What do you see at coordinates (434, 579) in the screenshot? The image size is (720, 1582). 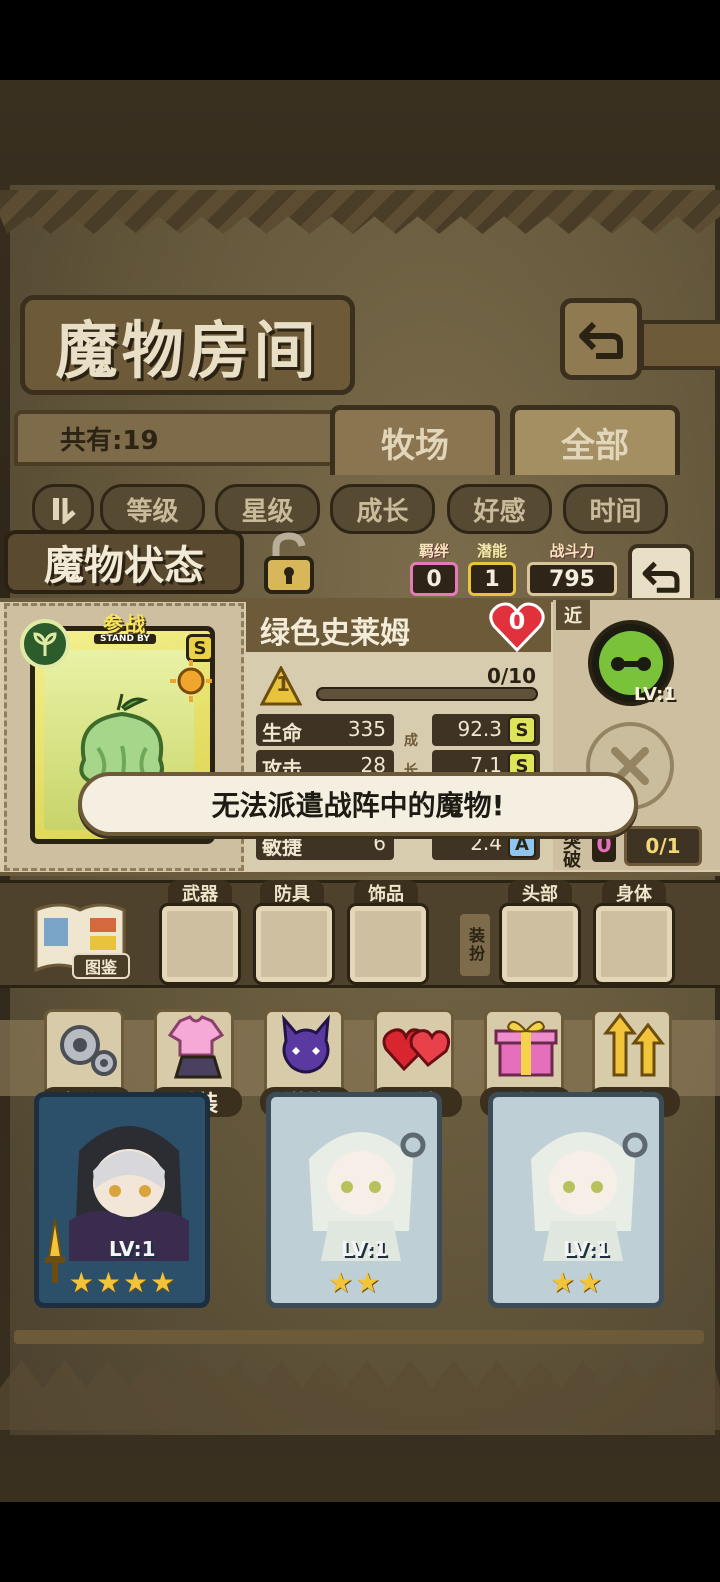 I see `bond-value: 0` at bounding box center [434, 579].